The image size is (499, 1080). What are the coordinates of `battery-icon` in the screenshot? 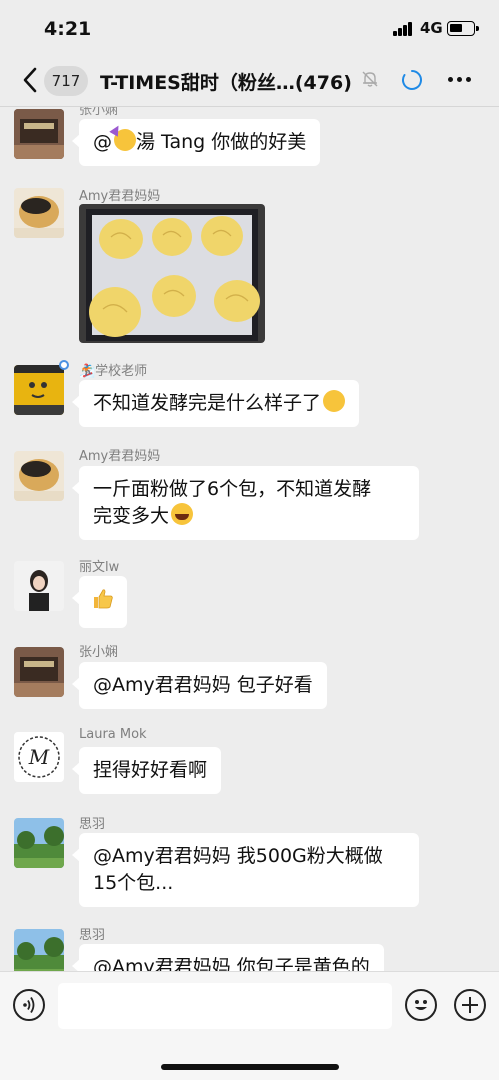 It's located at (463, 28).